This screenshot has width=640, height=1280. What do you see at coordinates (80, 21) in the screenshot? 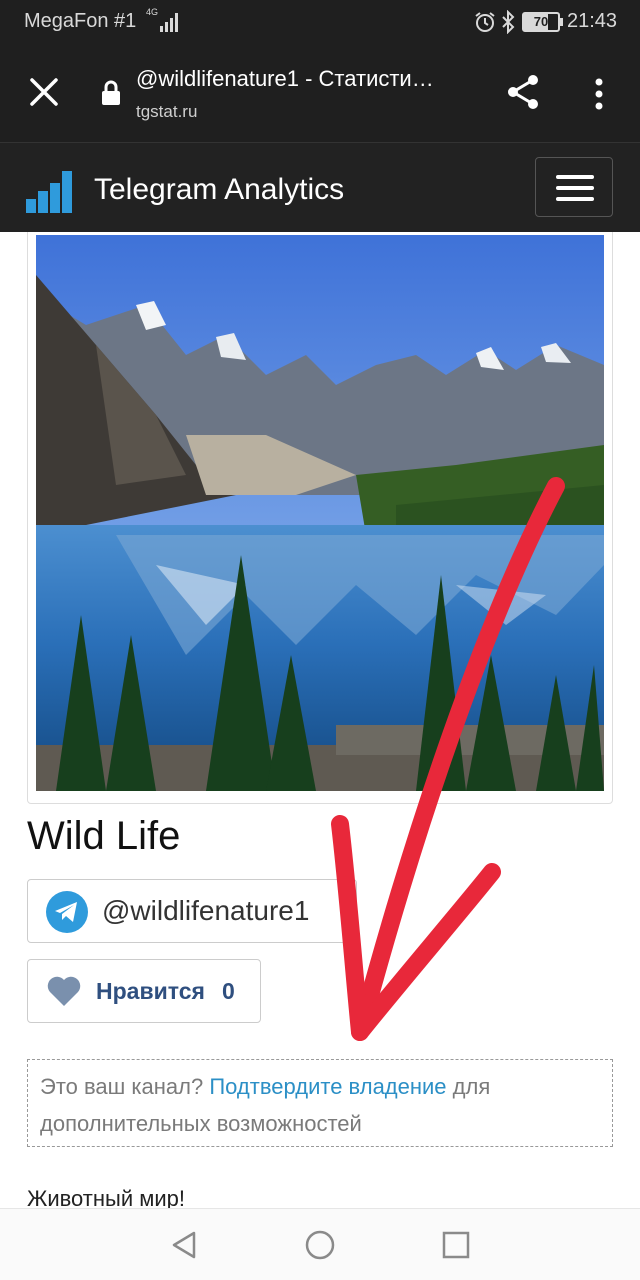
I see `carrier-name: MegaFon #1` at bounding box center [80, 21].